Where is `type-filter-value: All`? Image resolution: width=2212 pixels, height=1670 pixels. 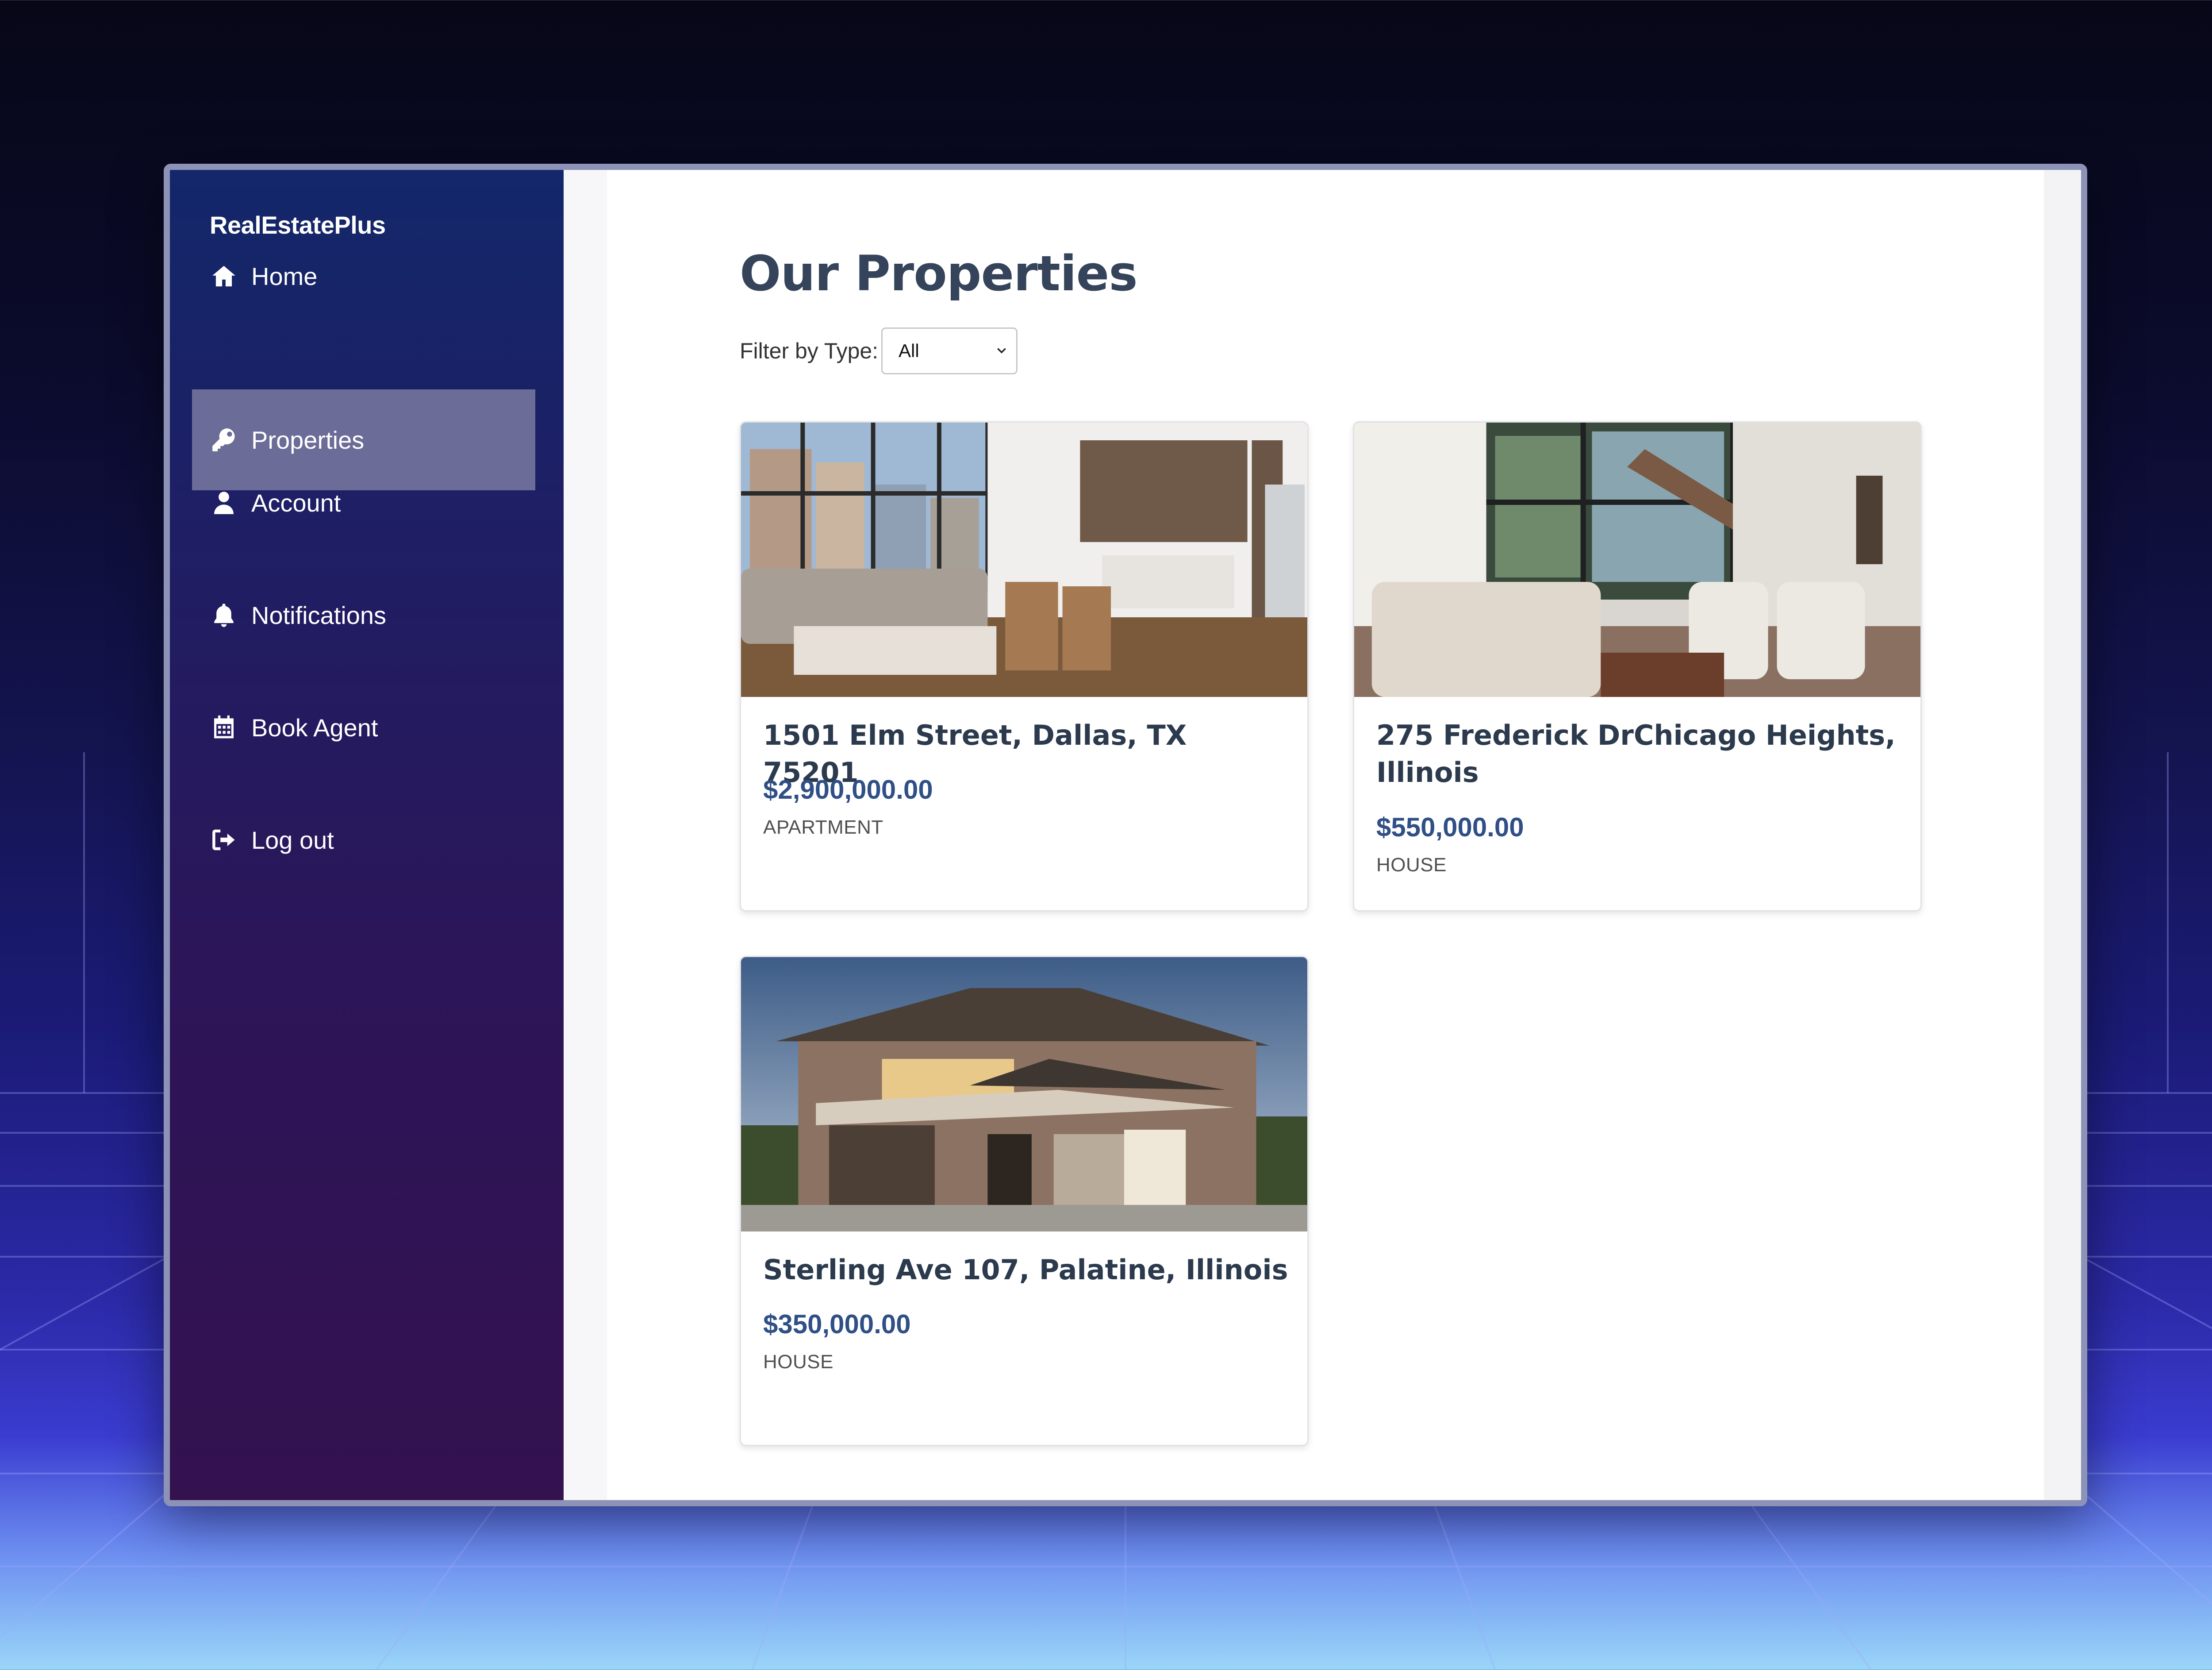 type-filter-value: All is located at coordinates (909, 350).